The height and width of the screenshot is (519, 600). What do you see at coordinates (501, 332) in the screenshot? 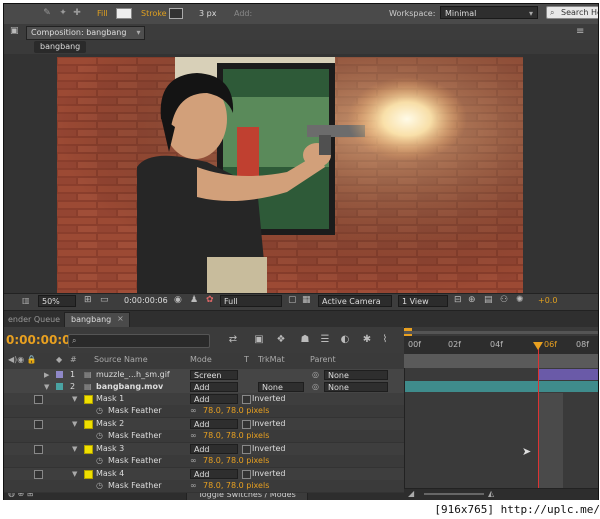
I see `time-navigator-bar` at bounding box center [501, 332].